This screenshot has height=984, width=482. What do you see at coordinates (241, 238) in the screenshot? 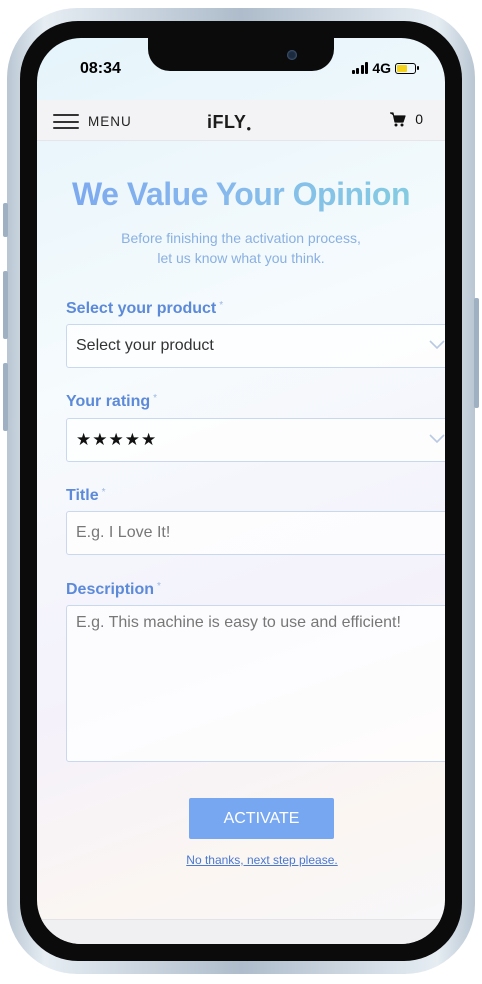
I see `subtitle-line-1: Before finishing the activation process,` at bounding box center [241, 238].